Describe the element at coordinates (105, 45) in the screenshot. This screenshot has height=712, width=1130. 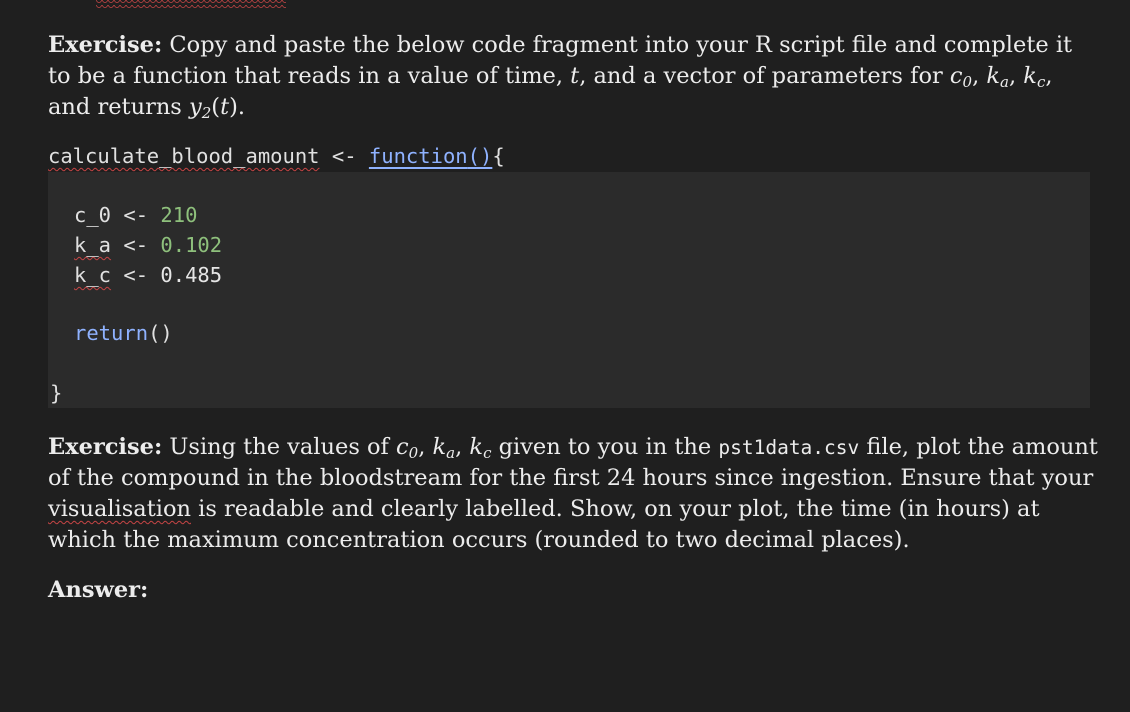
I see `exercise-1-label: Exercise:` at that location.